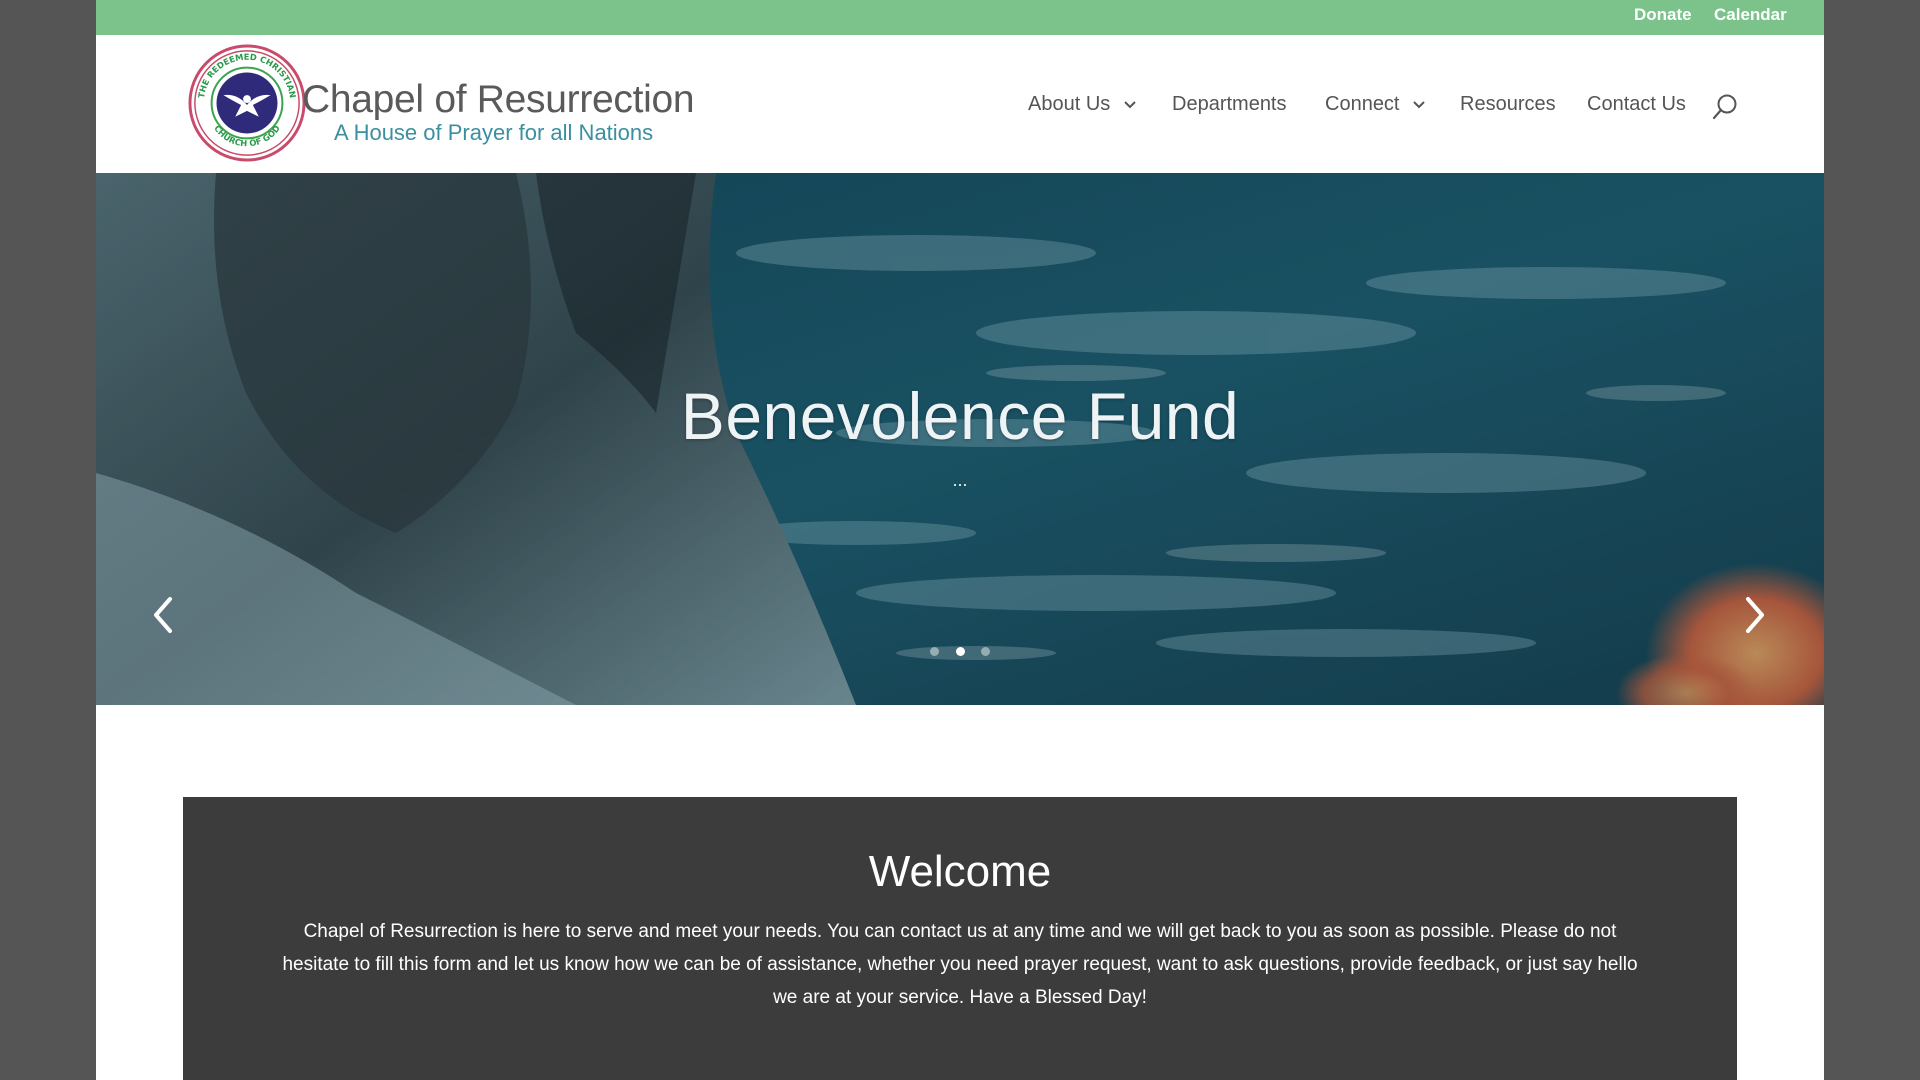 This screenshot has width=1920, height=1080. I want to click on slider-pagination, so click(960, 652).